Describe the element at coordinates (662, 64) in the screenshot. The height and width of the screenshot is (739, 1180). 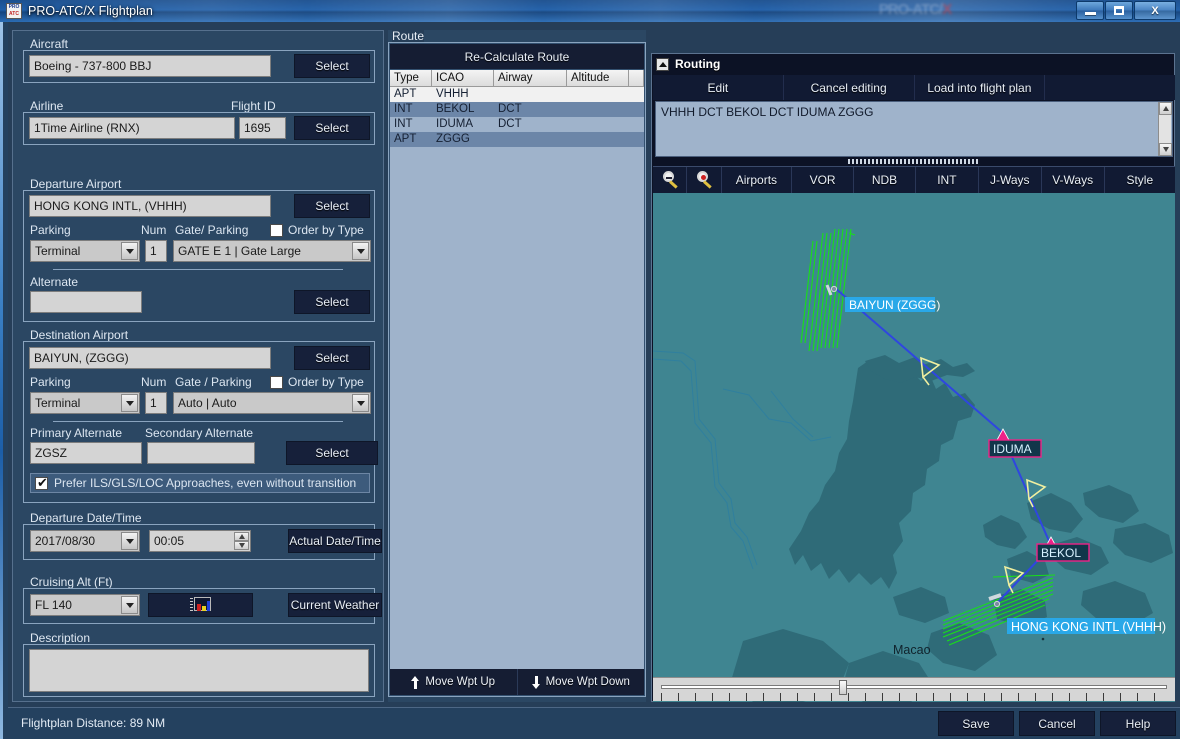
I see `collapse-icon` at that location.